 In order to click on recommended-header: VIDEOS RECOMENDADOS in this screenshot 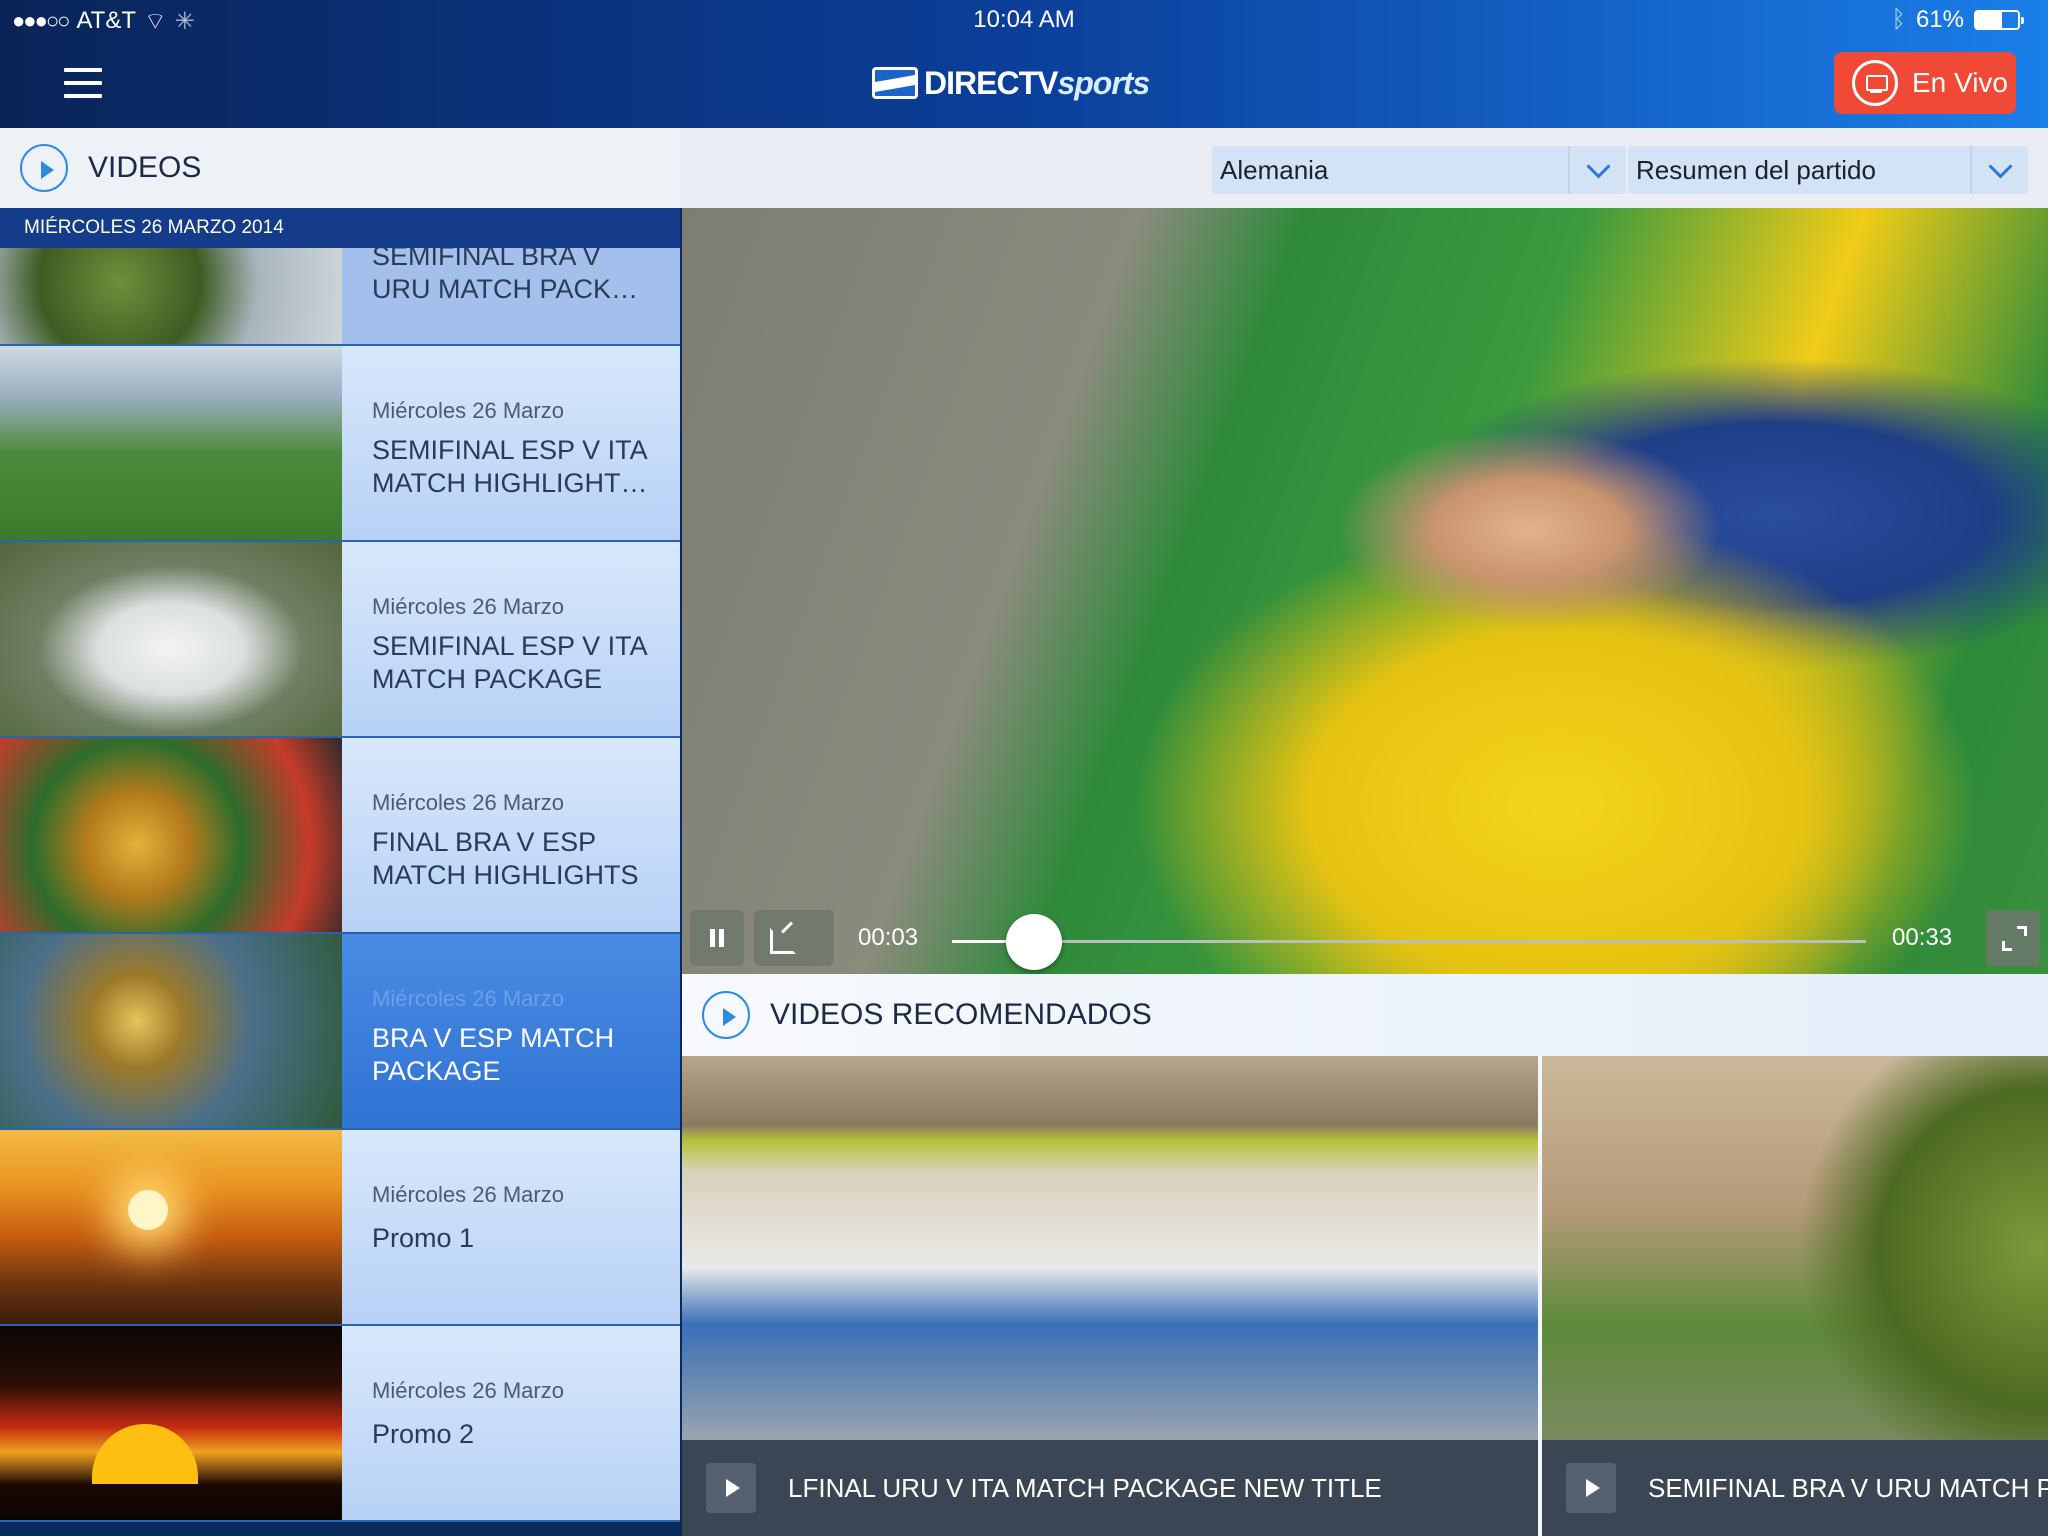, I will do `click(1365, 1015)`.